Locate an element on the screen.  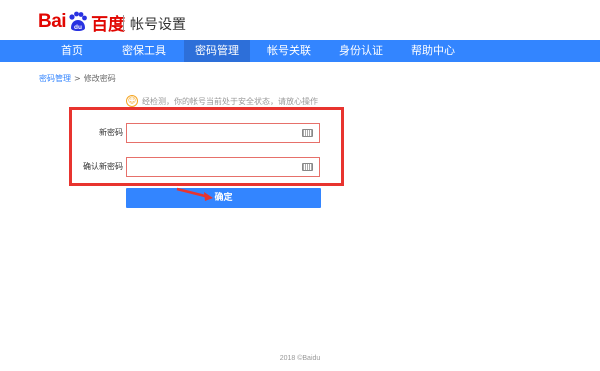
header: Bai du 百度 帐号设置 is located at coordinates (300, 20).